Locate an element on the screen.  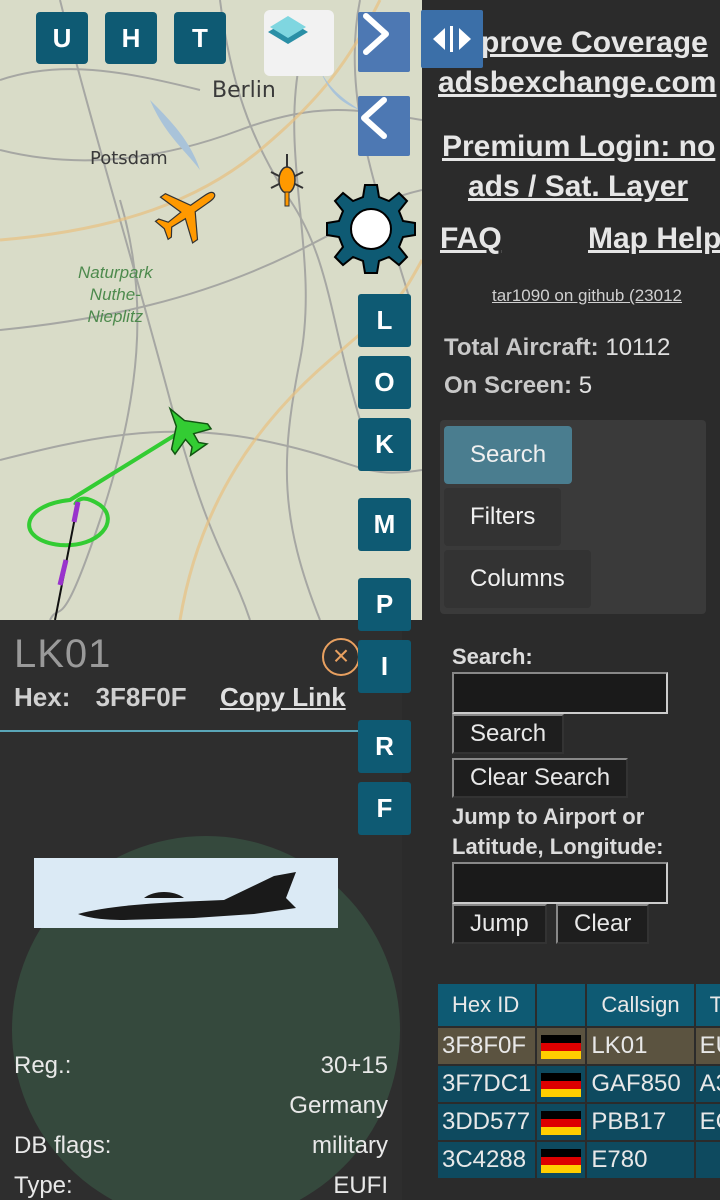
cell-hex: 3F8F0F is located at coordinates (487, 1046).